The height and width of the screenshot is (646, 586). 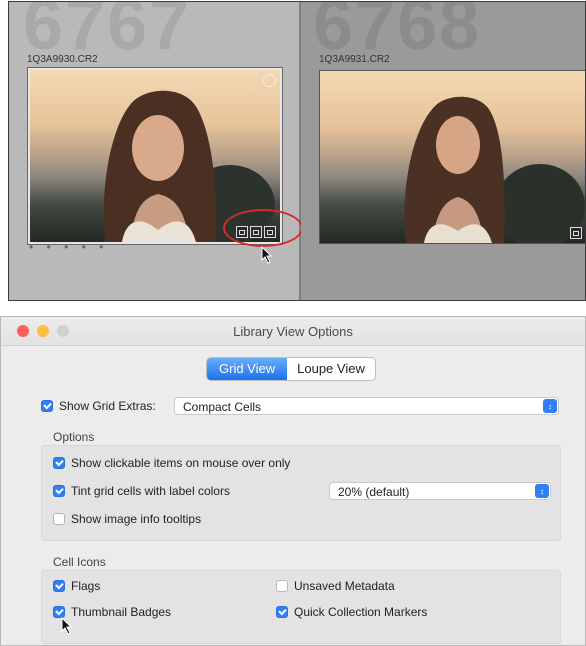 I want to click on option-row: Tint grid cells with label colors, so click(x=141, y=491).